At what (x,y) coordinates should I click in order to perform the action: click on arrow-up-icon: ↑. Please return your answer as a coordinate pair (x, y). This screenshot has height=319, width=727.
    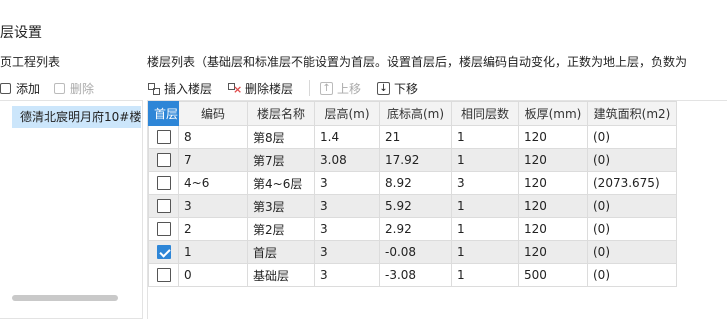
    Looking at the image, I should click on (327, 88).